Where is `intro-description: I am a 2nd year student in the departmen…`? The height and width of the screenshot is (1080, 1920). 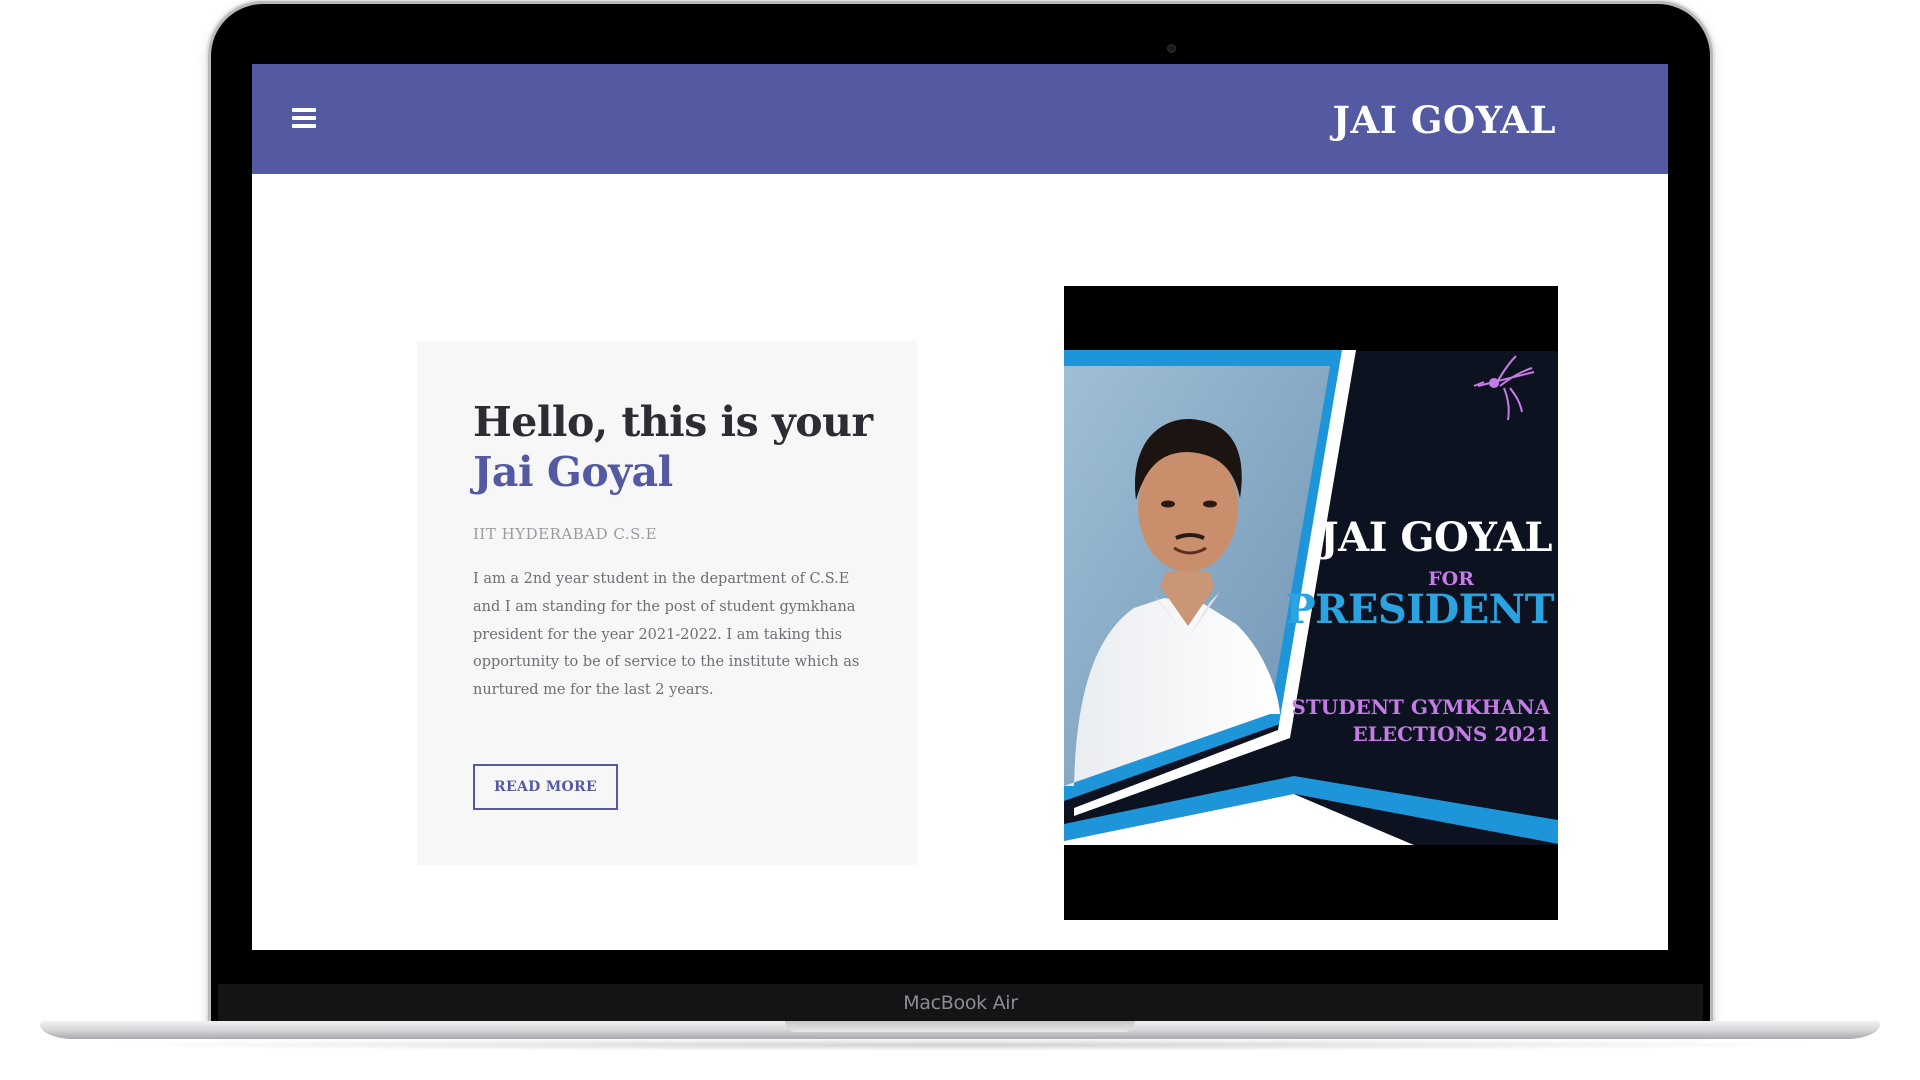 intro-description: I am a 2nd year student in the departmen… is located at coordinates (666, 635).